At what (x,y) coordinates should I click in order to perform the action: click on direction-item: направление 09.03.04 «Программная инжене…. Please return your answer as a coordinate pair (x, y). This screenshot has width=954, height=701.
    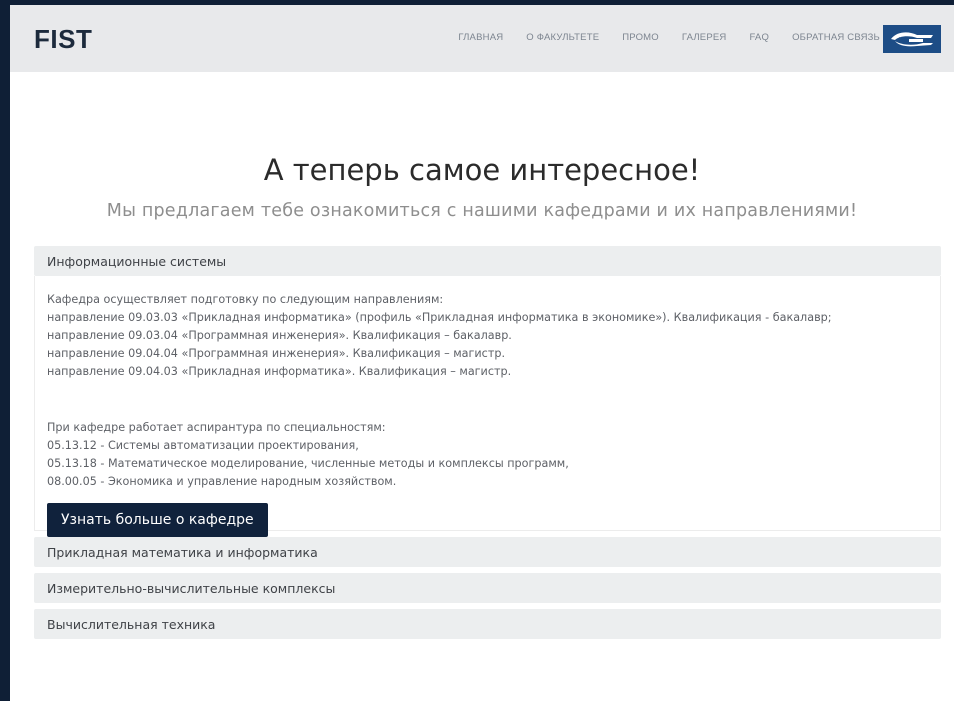
    Looking at the image, I should click on (279, 335).